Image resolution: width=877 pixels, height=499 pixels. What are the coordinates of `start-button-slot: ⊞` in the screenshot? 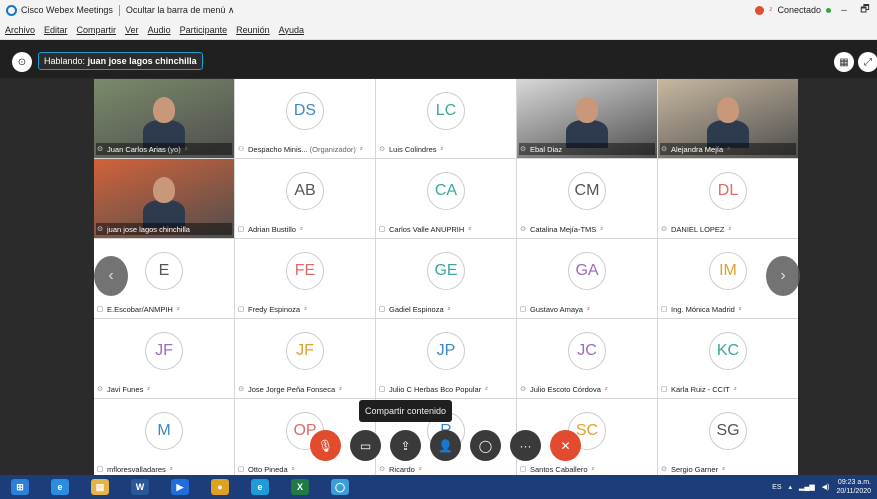 It's located at (20, 487).